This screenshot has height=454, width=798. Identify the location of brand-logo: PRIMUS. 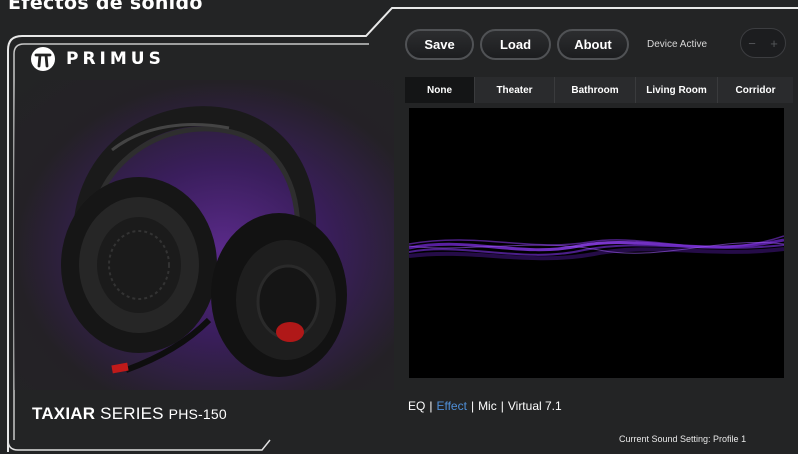
(97, 59).